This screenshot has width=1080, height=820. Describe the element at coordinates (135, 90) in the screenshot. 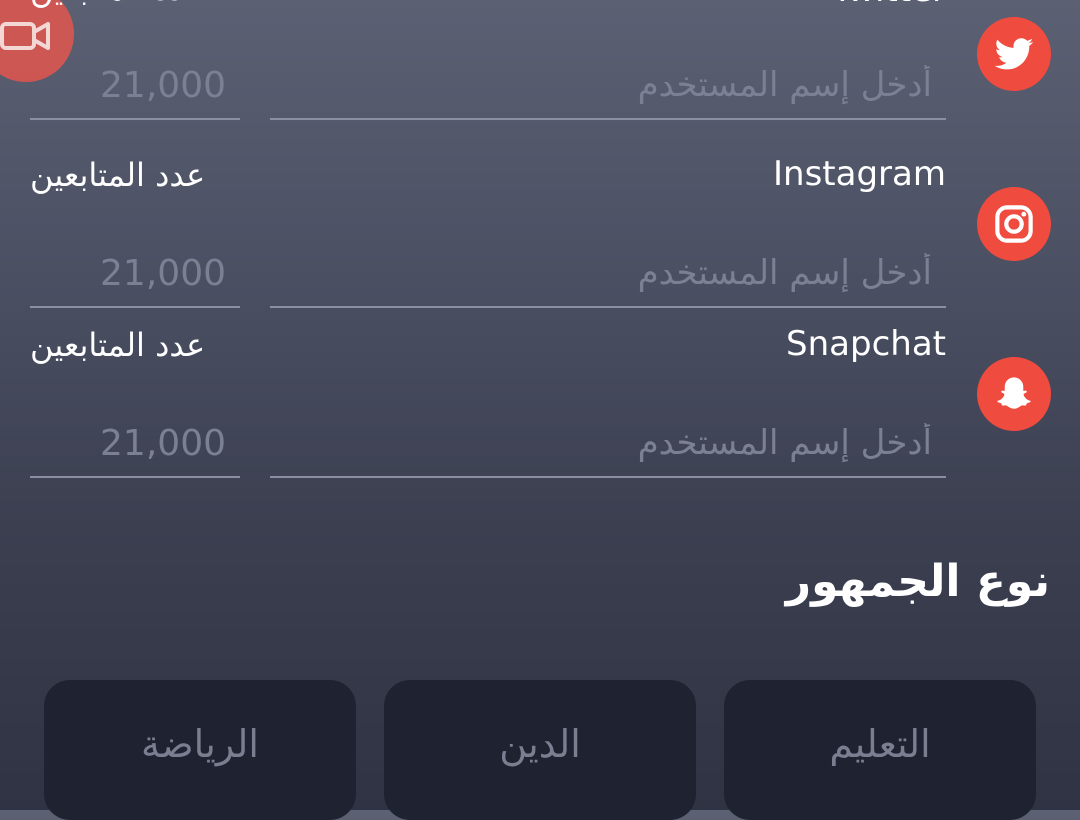

I see `twitter-followers-input` at that location.